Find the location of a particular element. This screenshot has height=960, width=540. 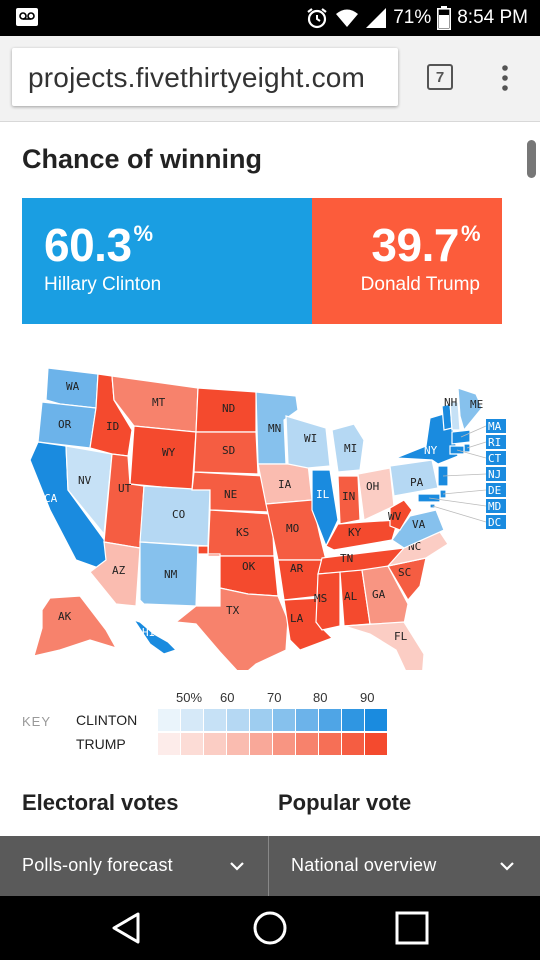

home-icon is located at coordinates (270, 928).